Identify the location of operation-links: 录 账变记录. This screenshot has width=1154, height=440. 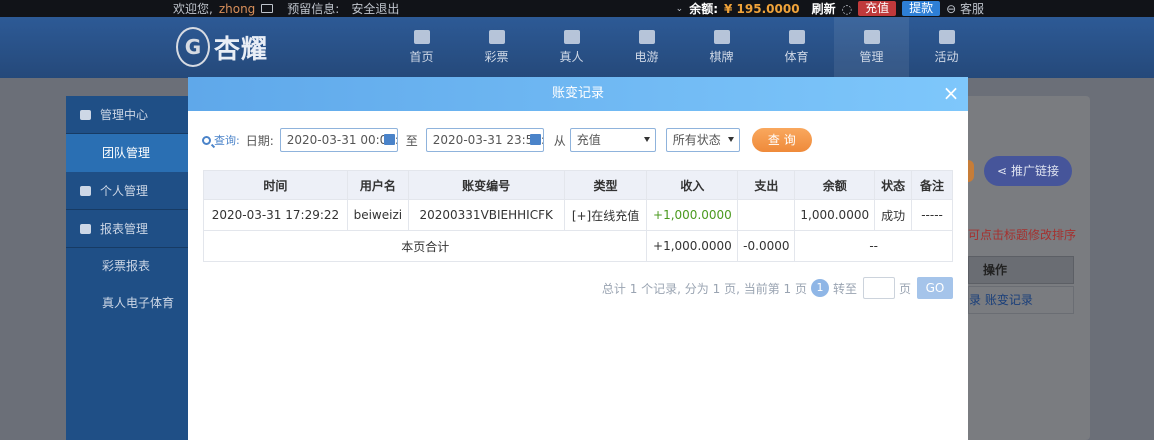
(1021, 300).